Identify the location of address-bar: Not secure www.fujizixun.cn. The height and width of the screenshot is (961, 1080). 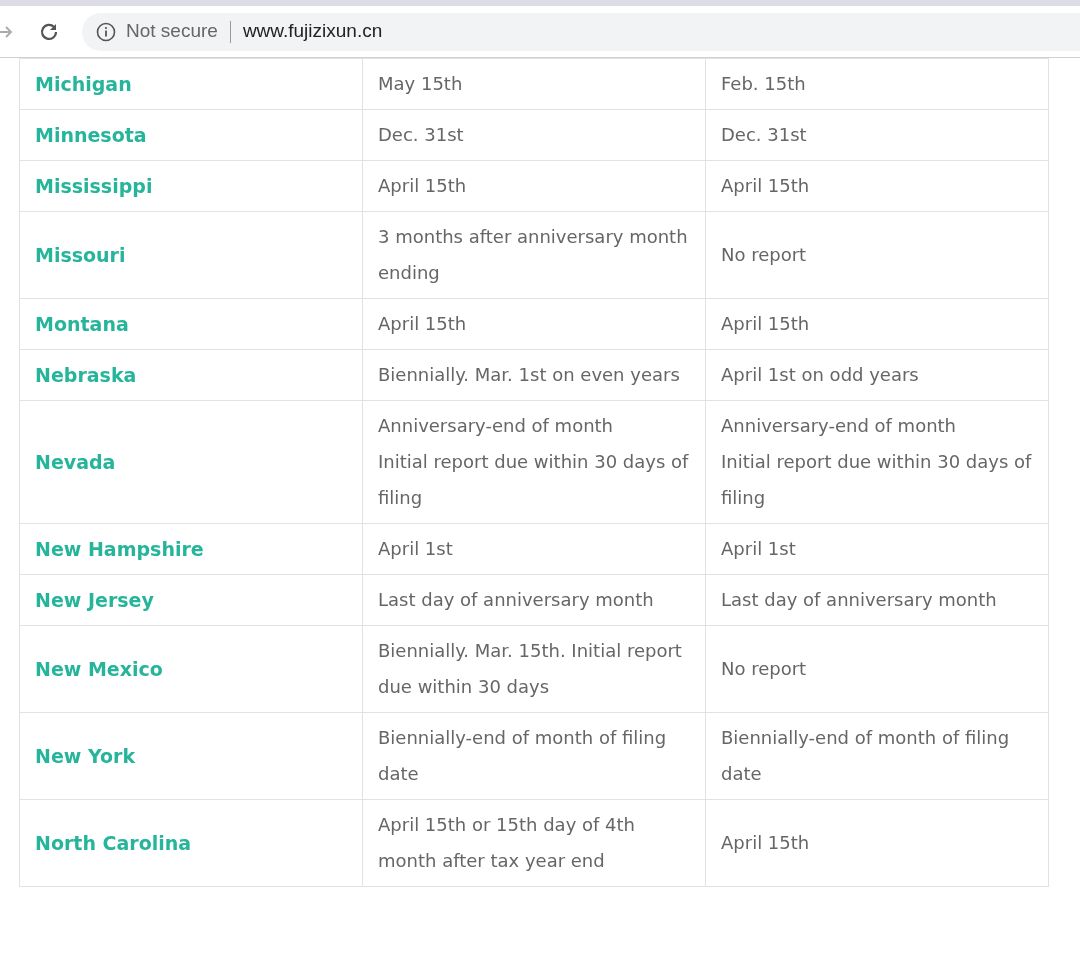
(581, 31).